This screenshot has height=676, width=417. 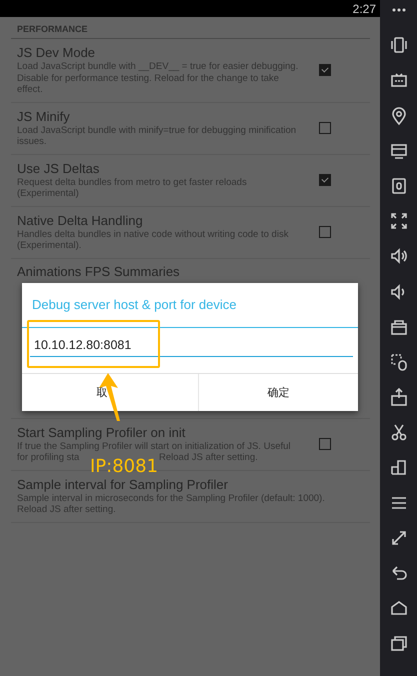 I want to click on status-time: 2:27, so click(x=364, y=9).